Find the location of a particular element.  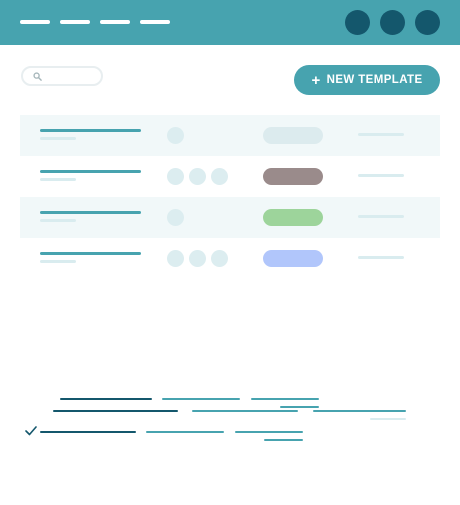

top-bar is located at coordinates (230, 22).